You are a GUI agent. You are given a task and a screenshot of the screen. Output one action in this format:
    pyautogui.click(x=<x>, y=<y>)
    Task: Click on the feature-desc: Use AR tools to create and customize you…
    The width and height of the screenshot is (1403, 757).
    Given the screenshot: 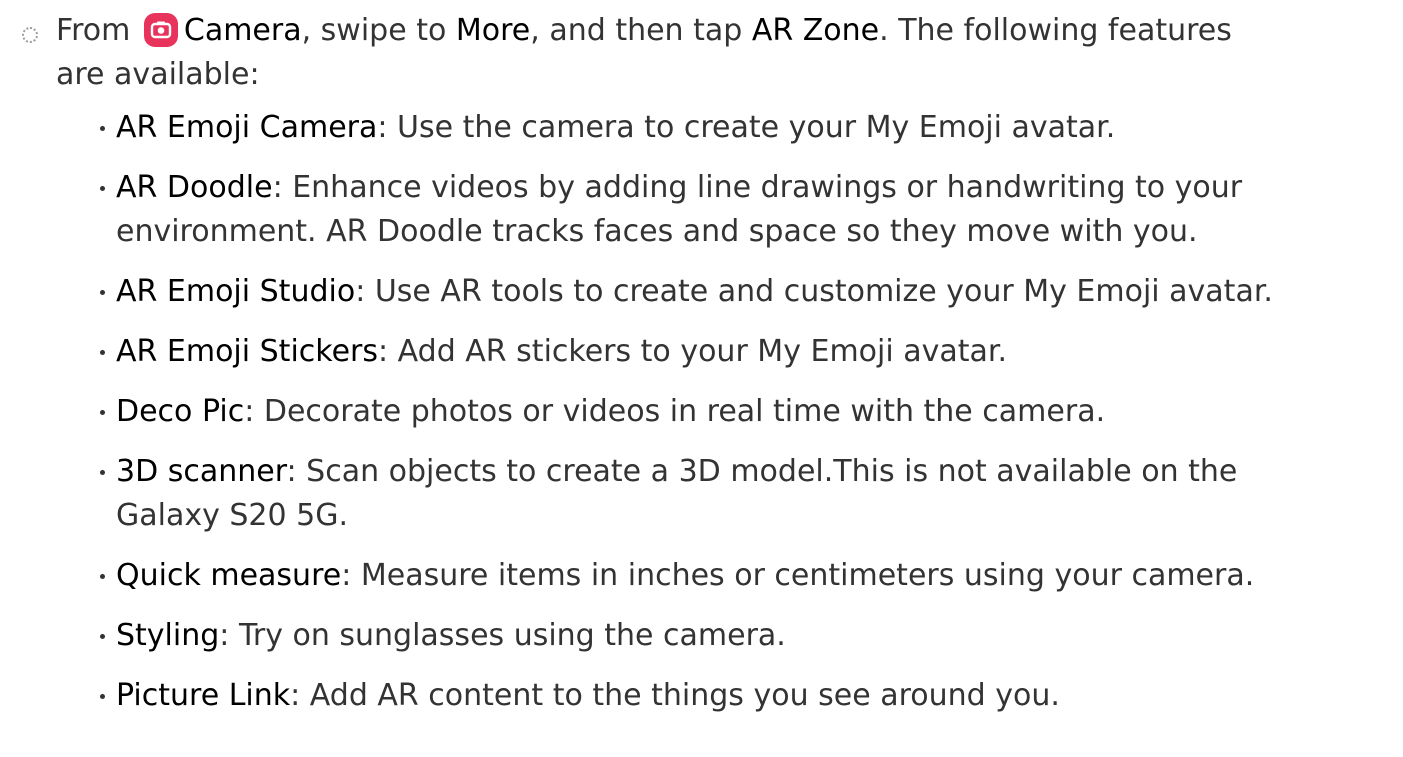 What is the action you would take?
    pyautogui.click(x=819, y=291)
    